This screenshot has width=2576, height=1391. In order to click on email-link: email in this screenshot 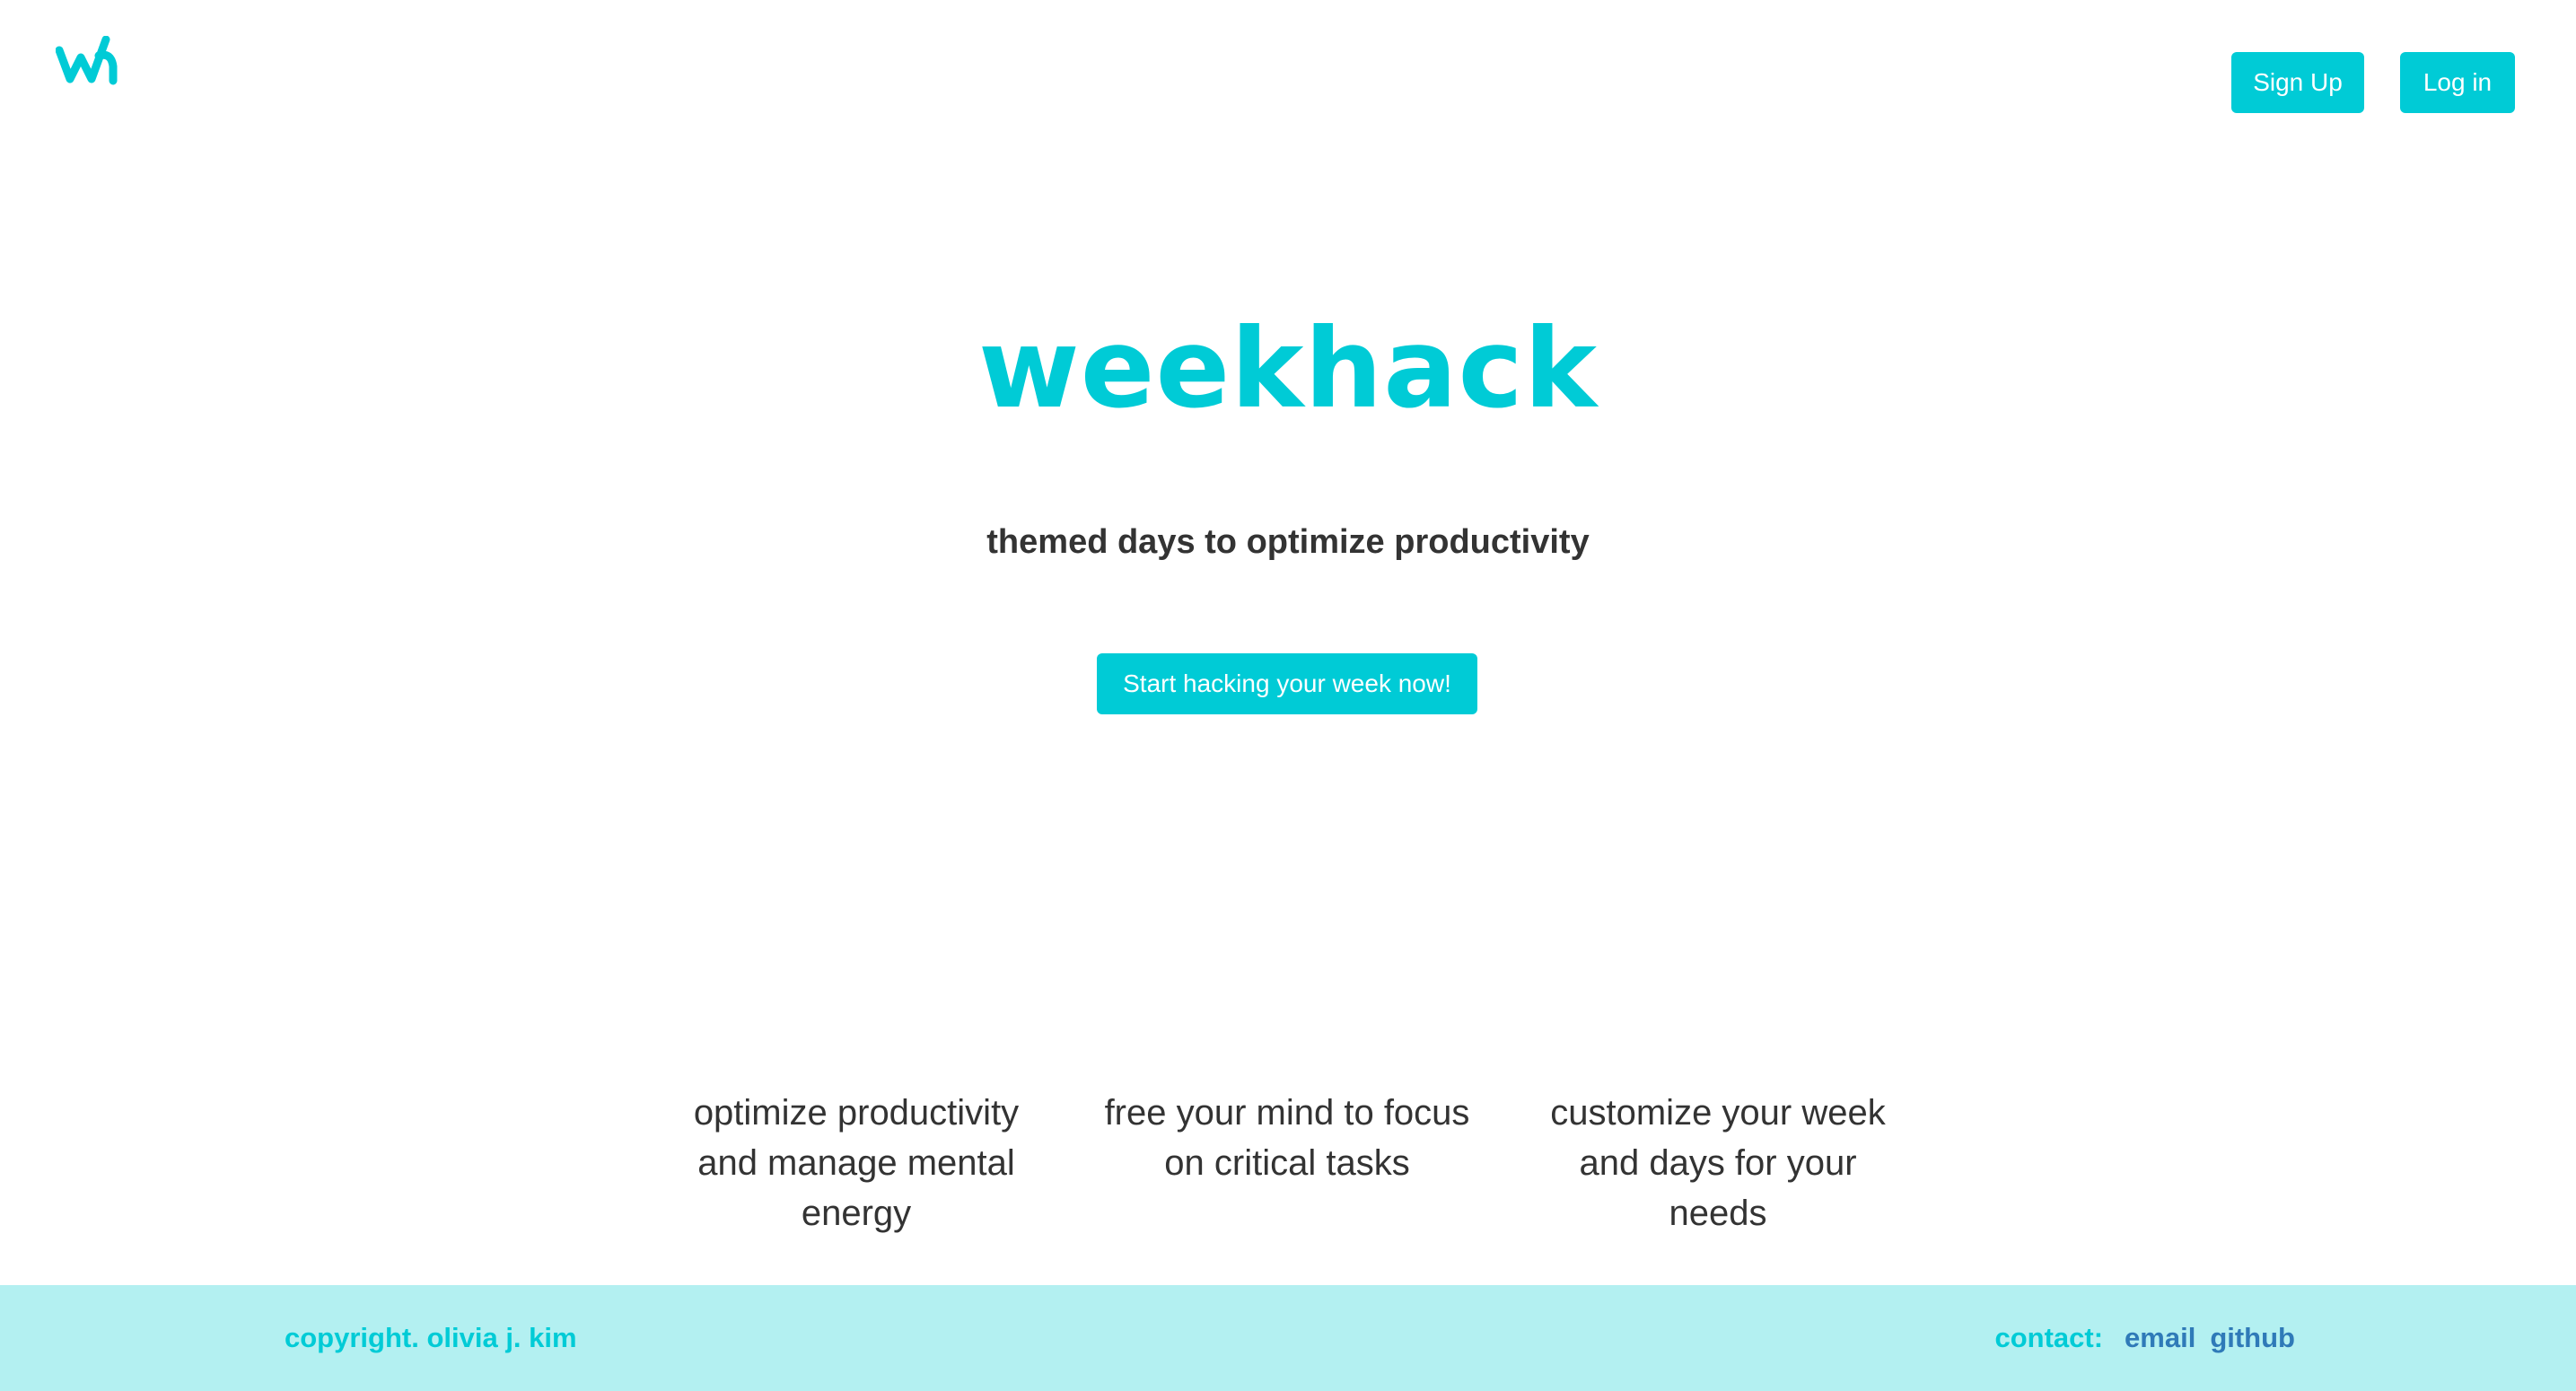, I will do `click(2160, 1337)`.